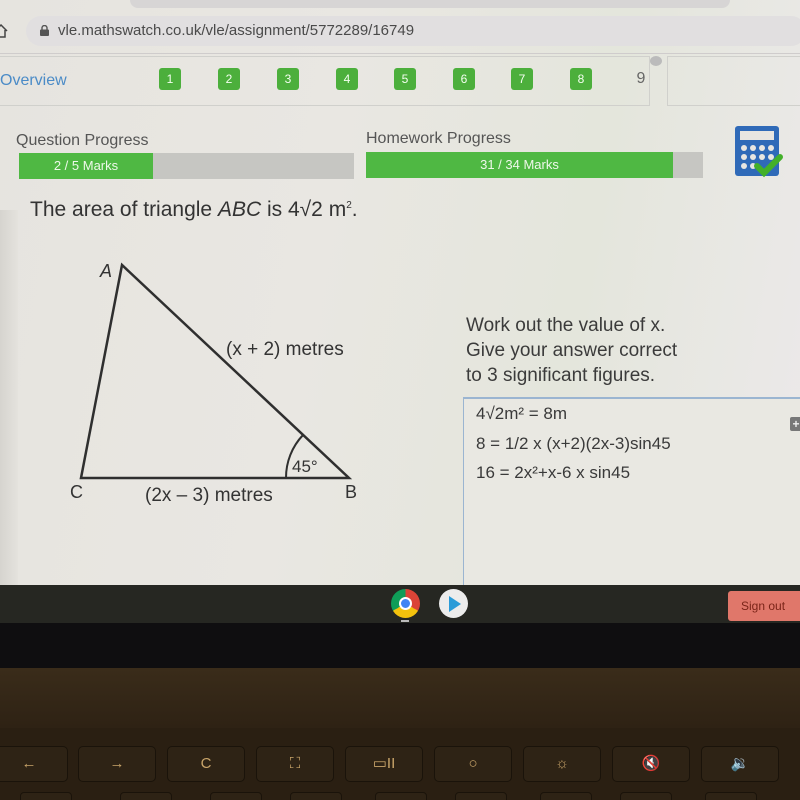 Image resolution: width=800 pixels, height=800 pixels. What do you see at coordinates (384, 764) in the screenshot?
I see `overview-key: ▭II` at bounding box center [384, 764].